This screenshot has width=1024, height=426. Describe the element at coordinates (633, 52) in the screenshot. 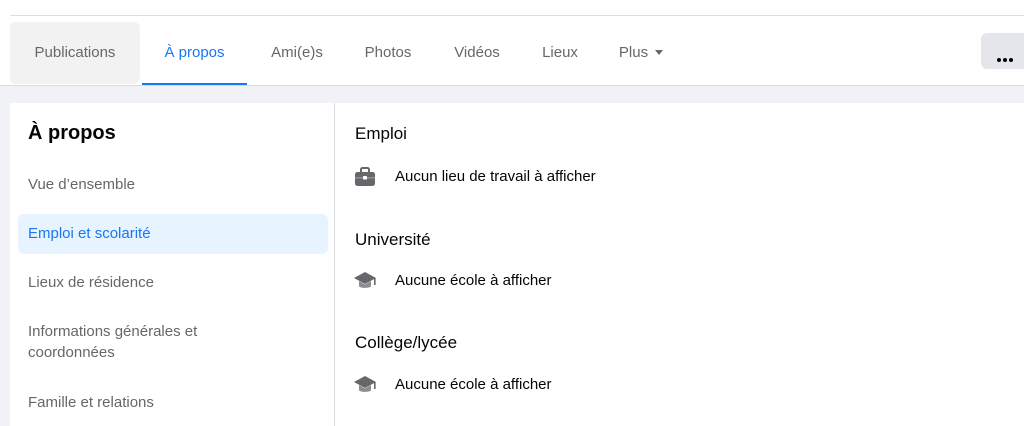

I see `tab-plus-label: Plus` at that location.